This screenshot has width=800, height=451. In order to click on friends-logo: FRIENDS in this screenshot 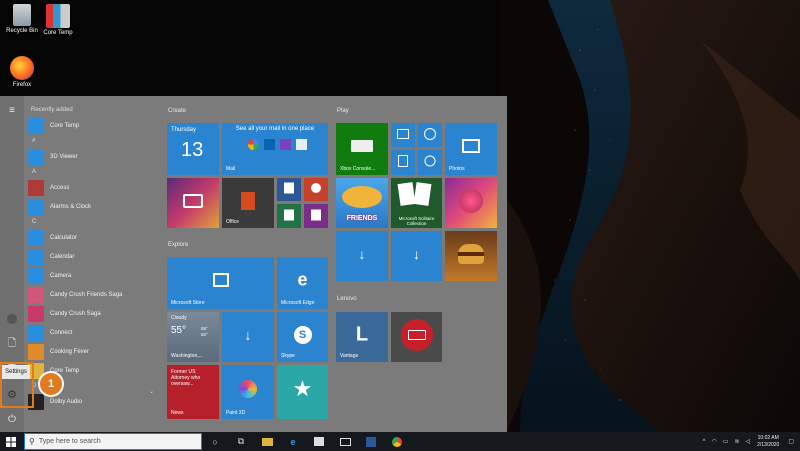, I will do `click(362, 218)`.